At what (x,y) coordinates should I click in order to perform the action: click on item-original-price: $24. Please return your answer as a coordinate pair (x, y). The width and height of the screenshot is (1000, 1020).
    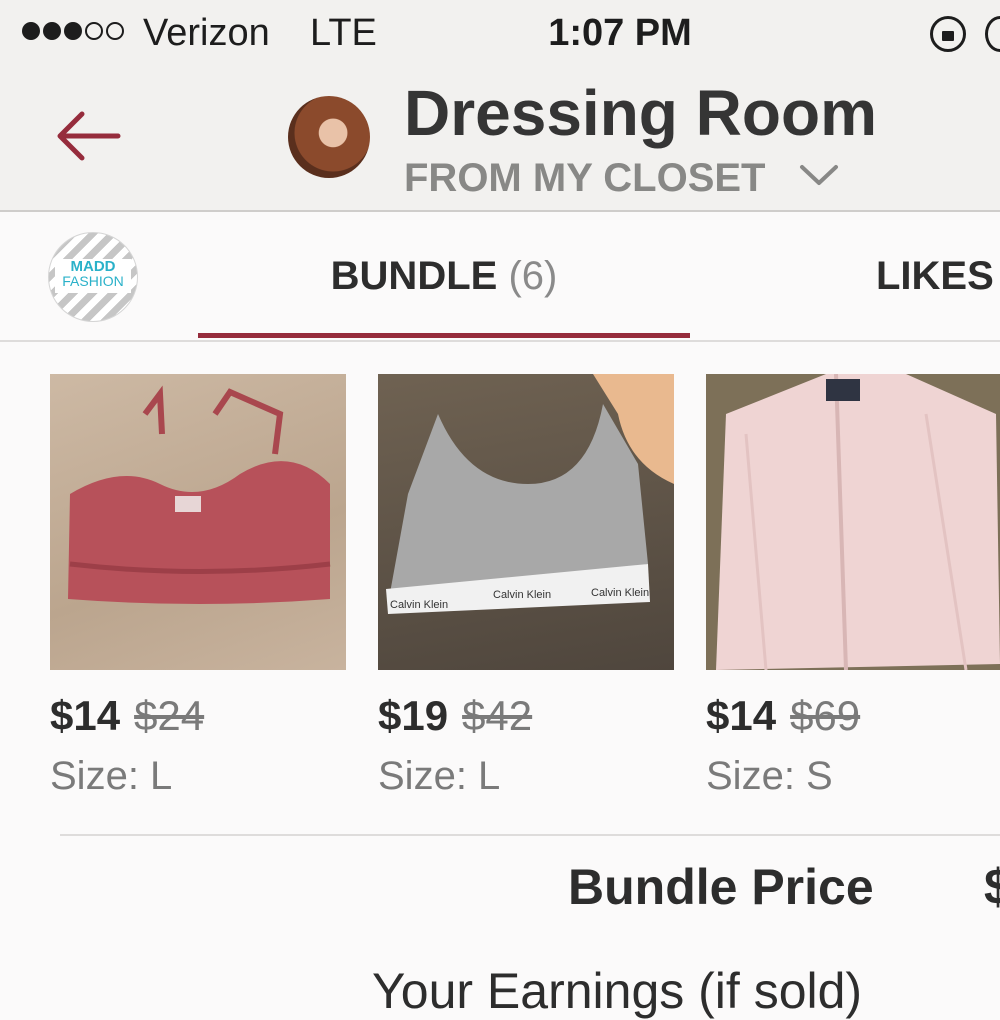
    Looking at the image, I should click on (169, 715).